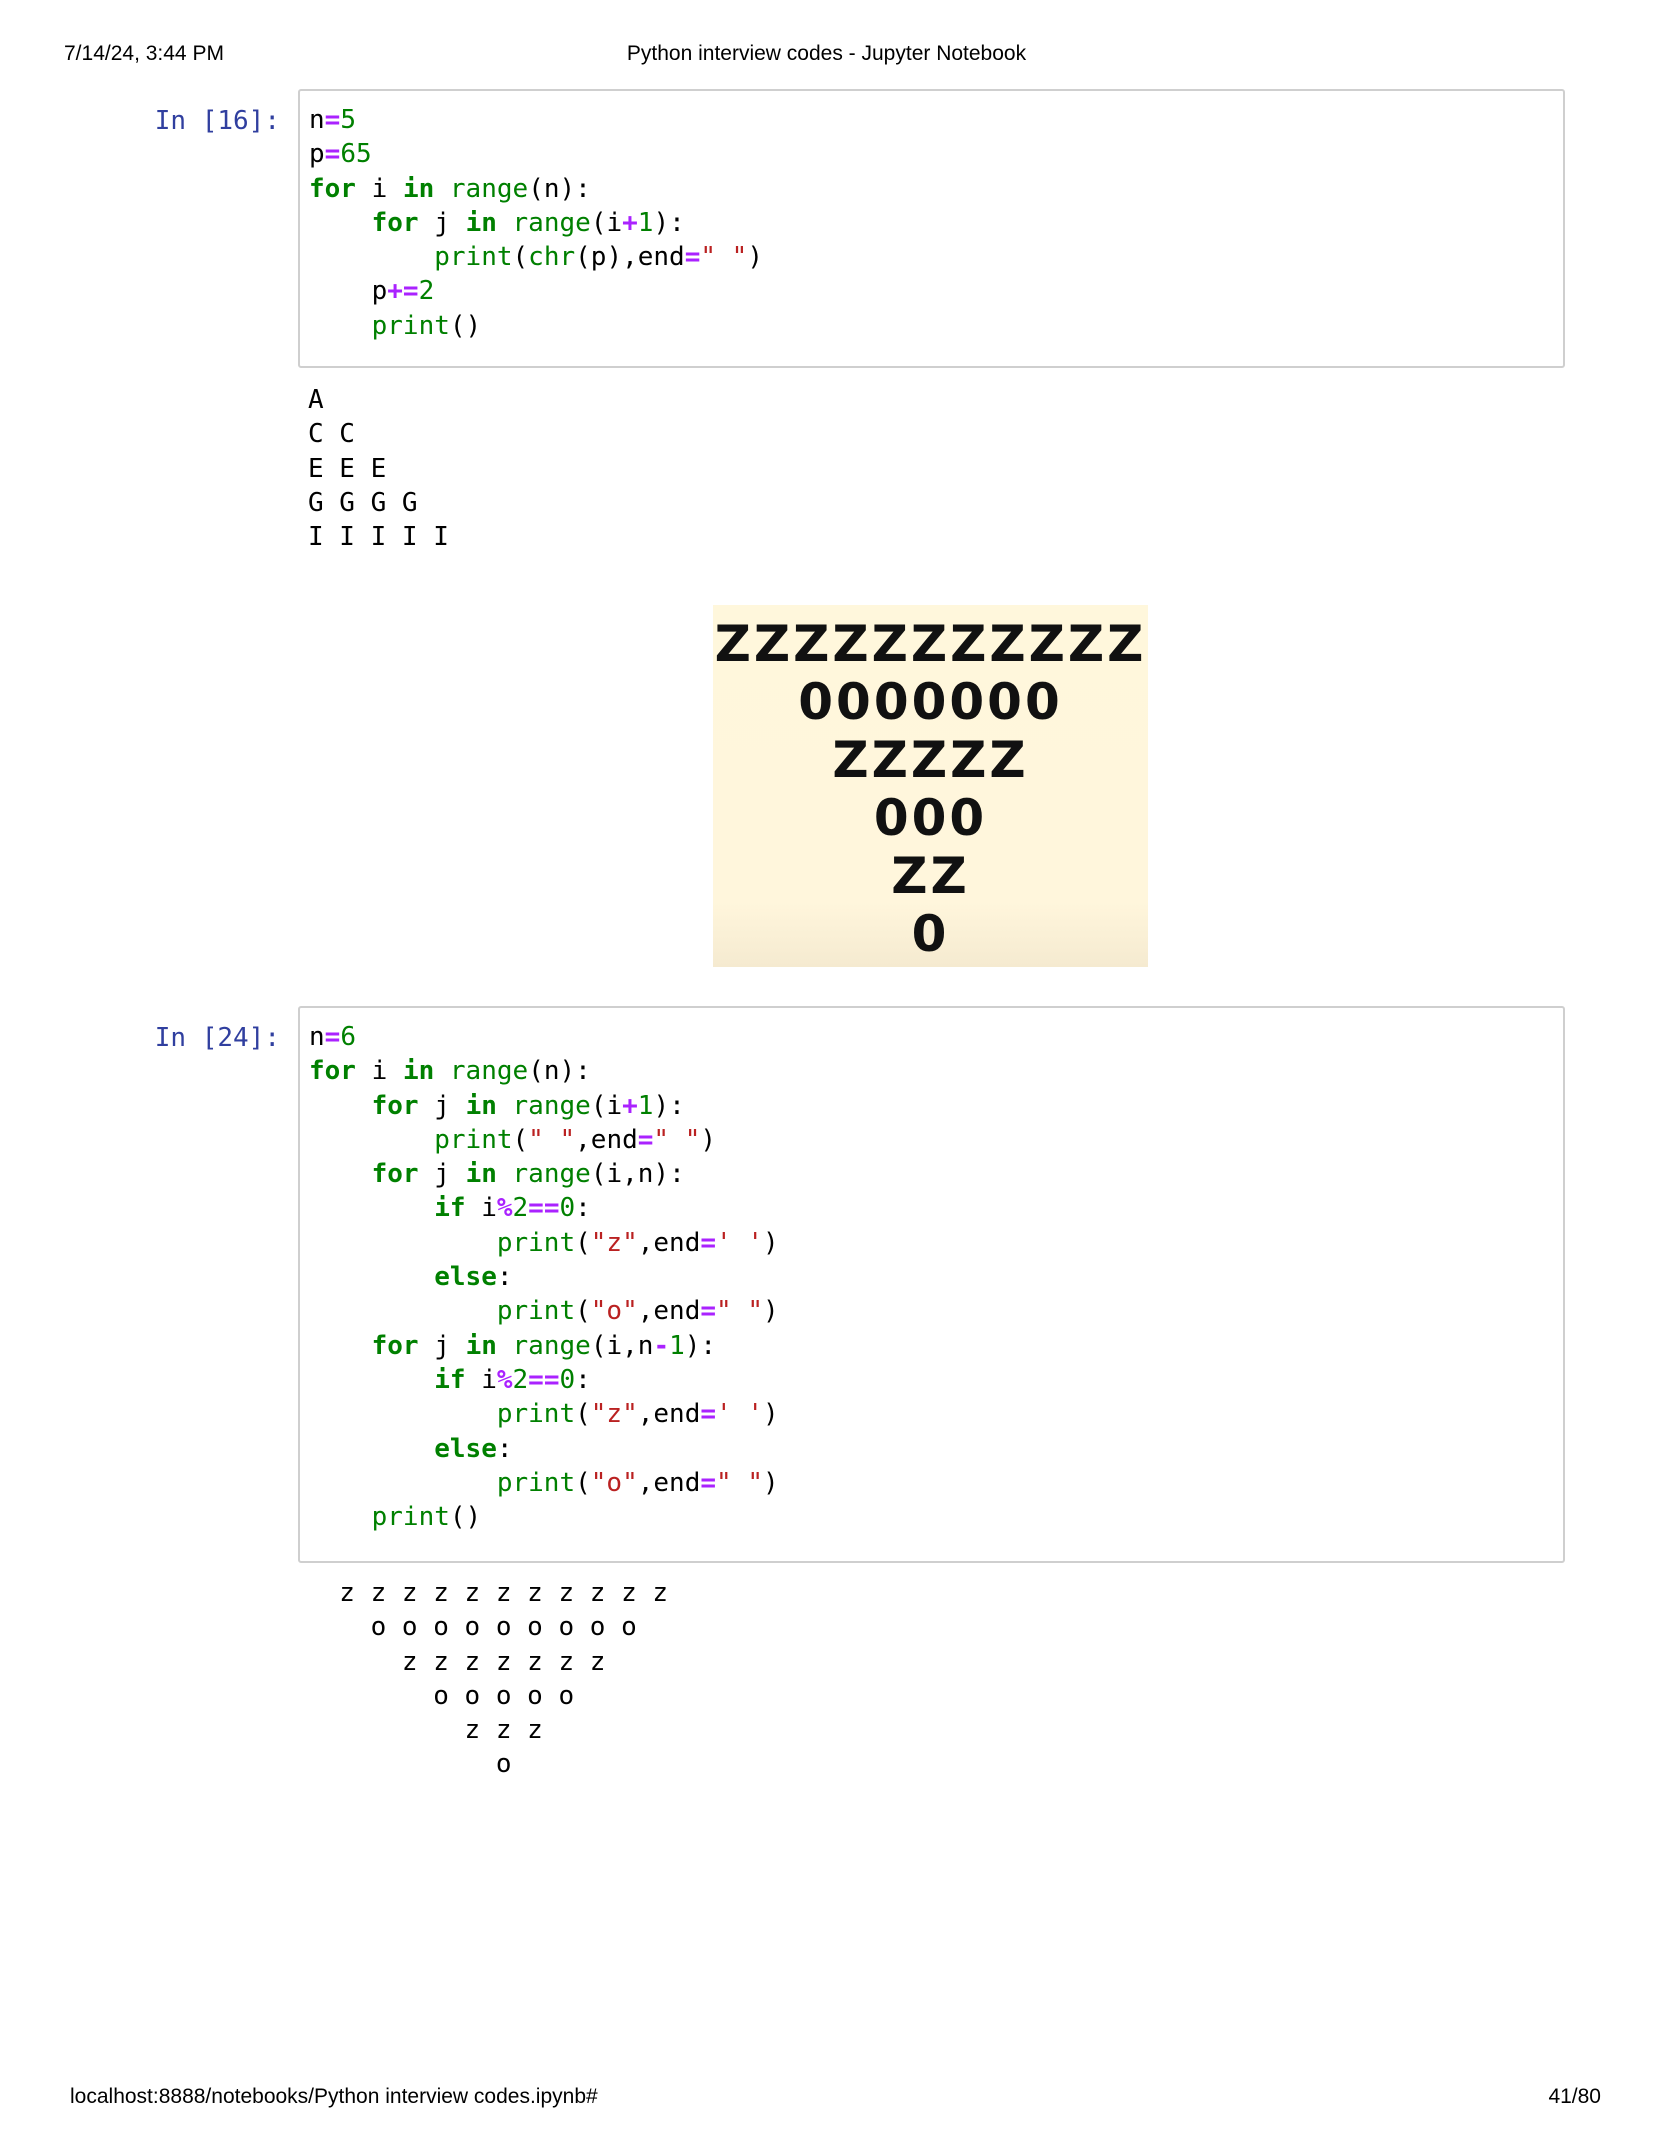  What do you see at coordinates (1574, 2096) in the screenshot?
I see `page-number: 41/80` at bounding box center [1574, 2096].